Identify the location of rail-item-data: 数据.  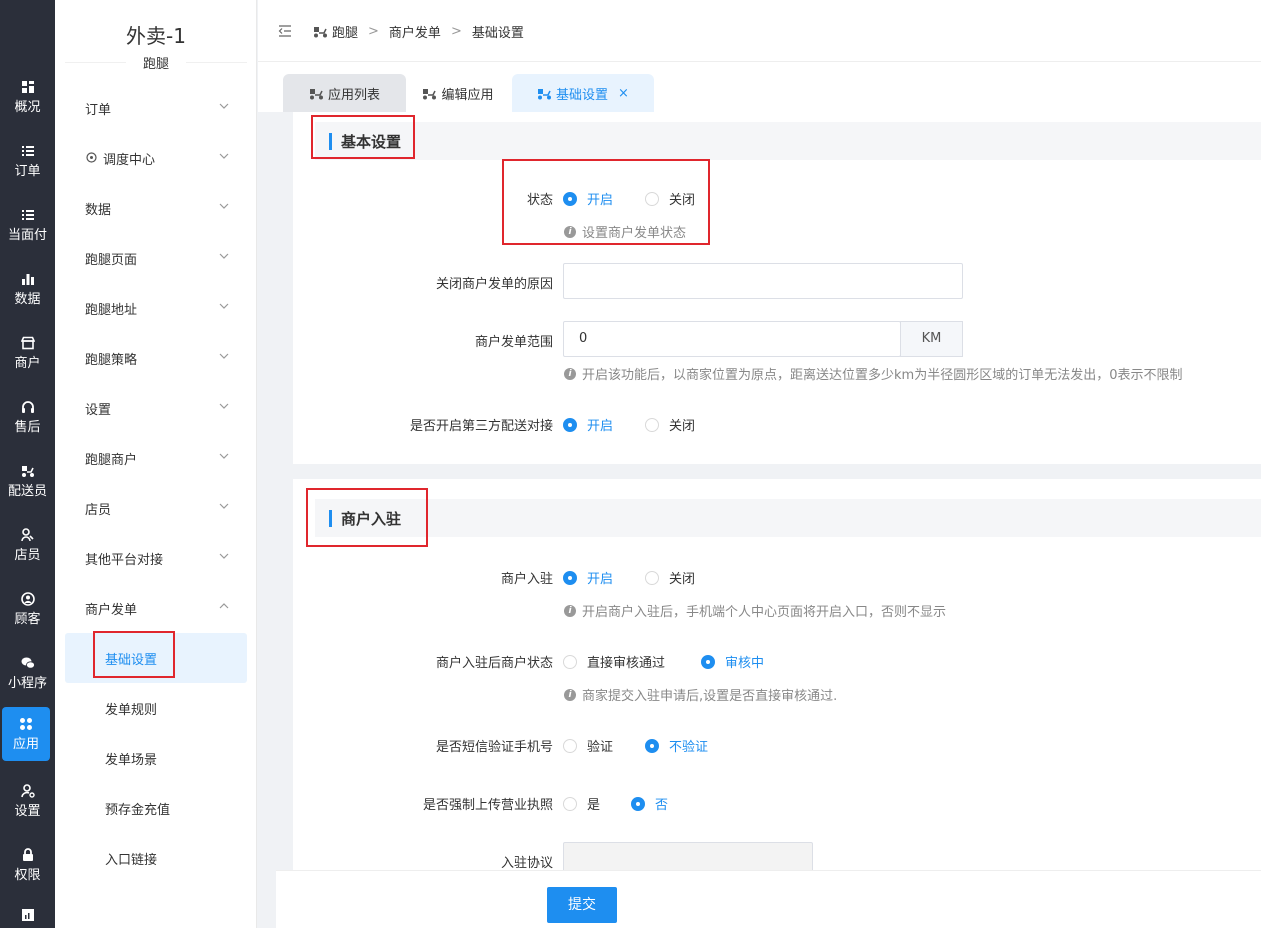
(27, 289).